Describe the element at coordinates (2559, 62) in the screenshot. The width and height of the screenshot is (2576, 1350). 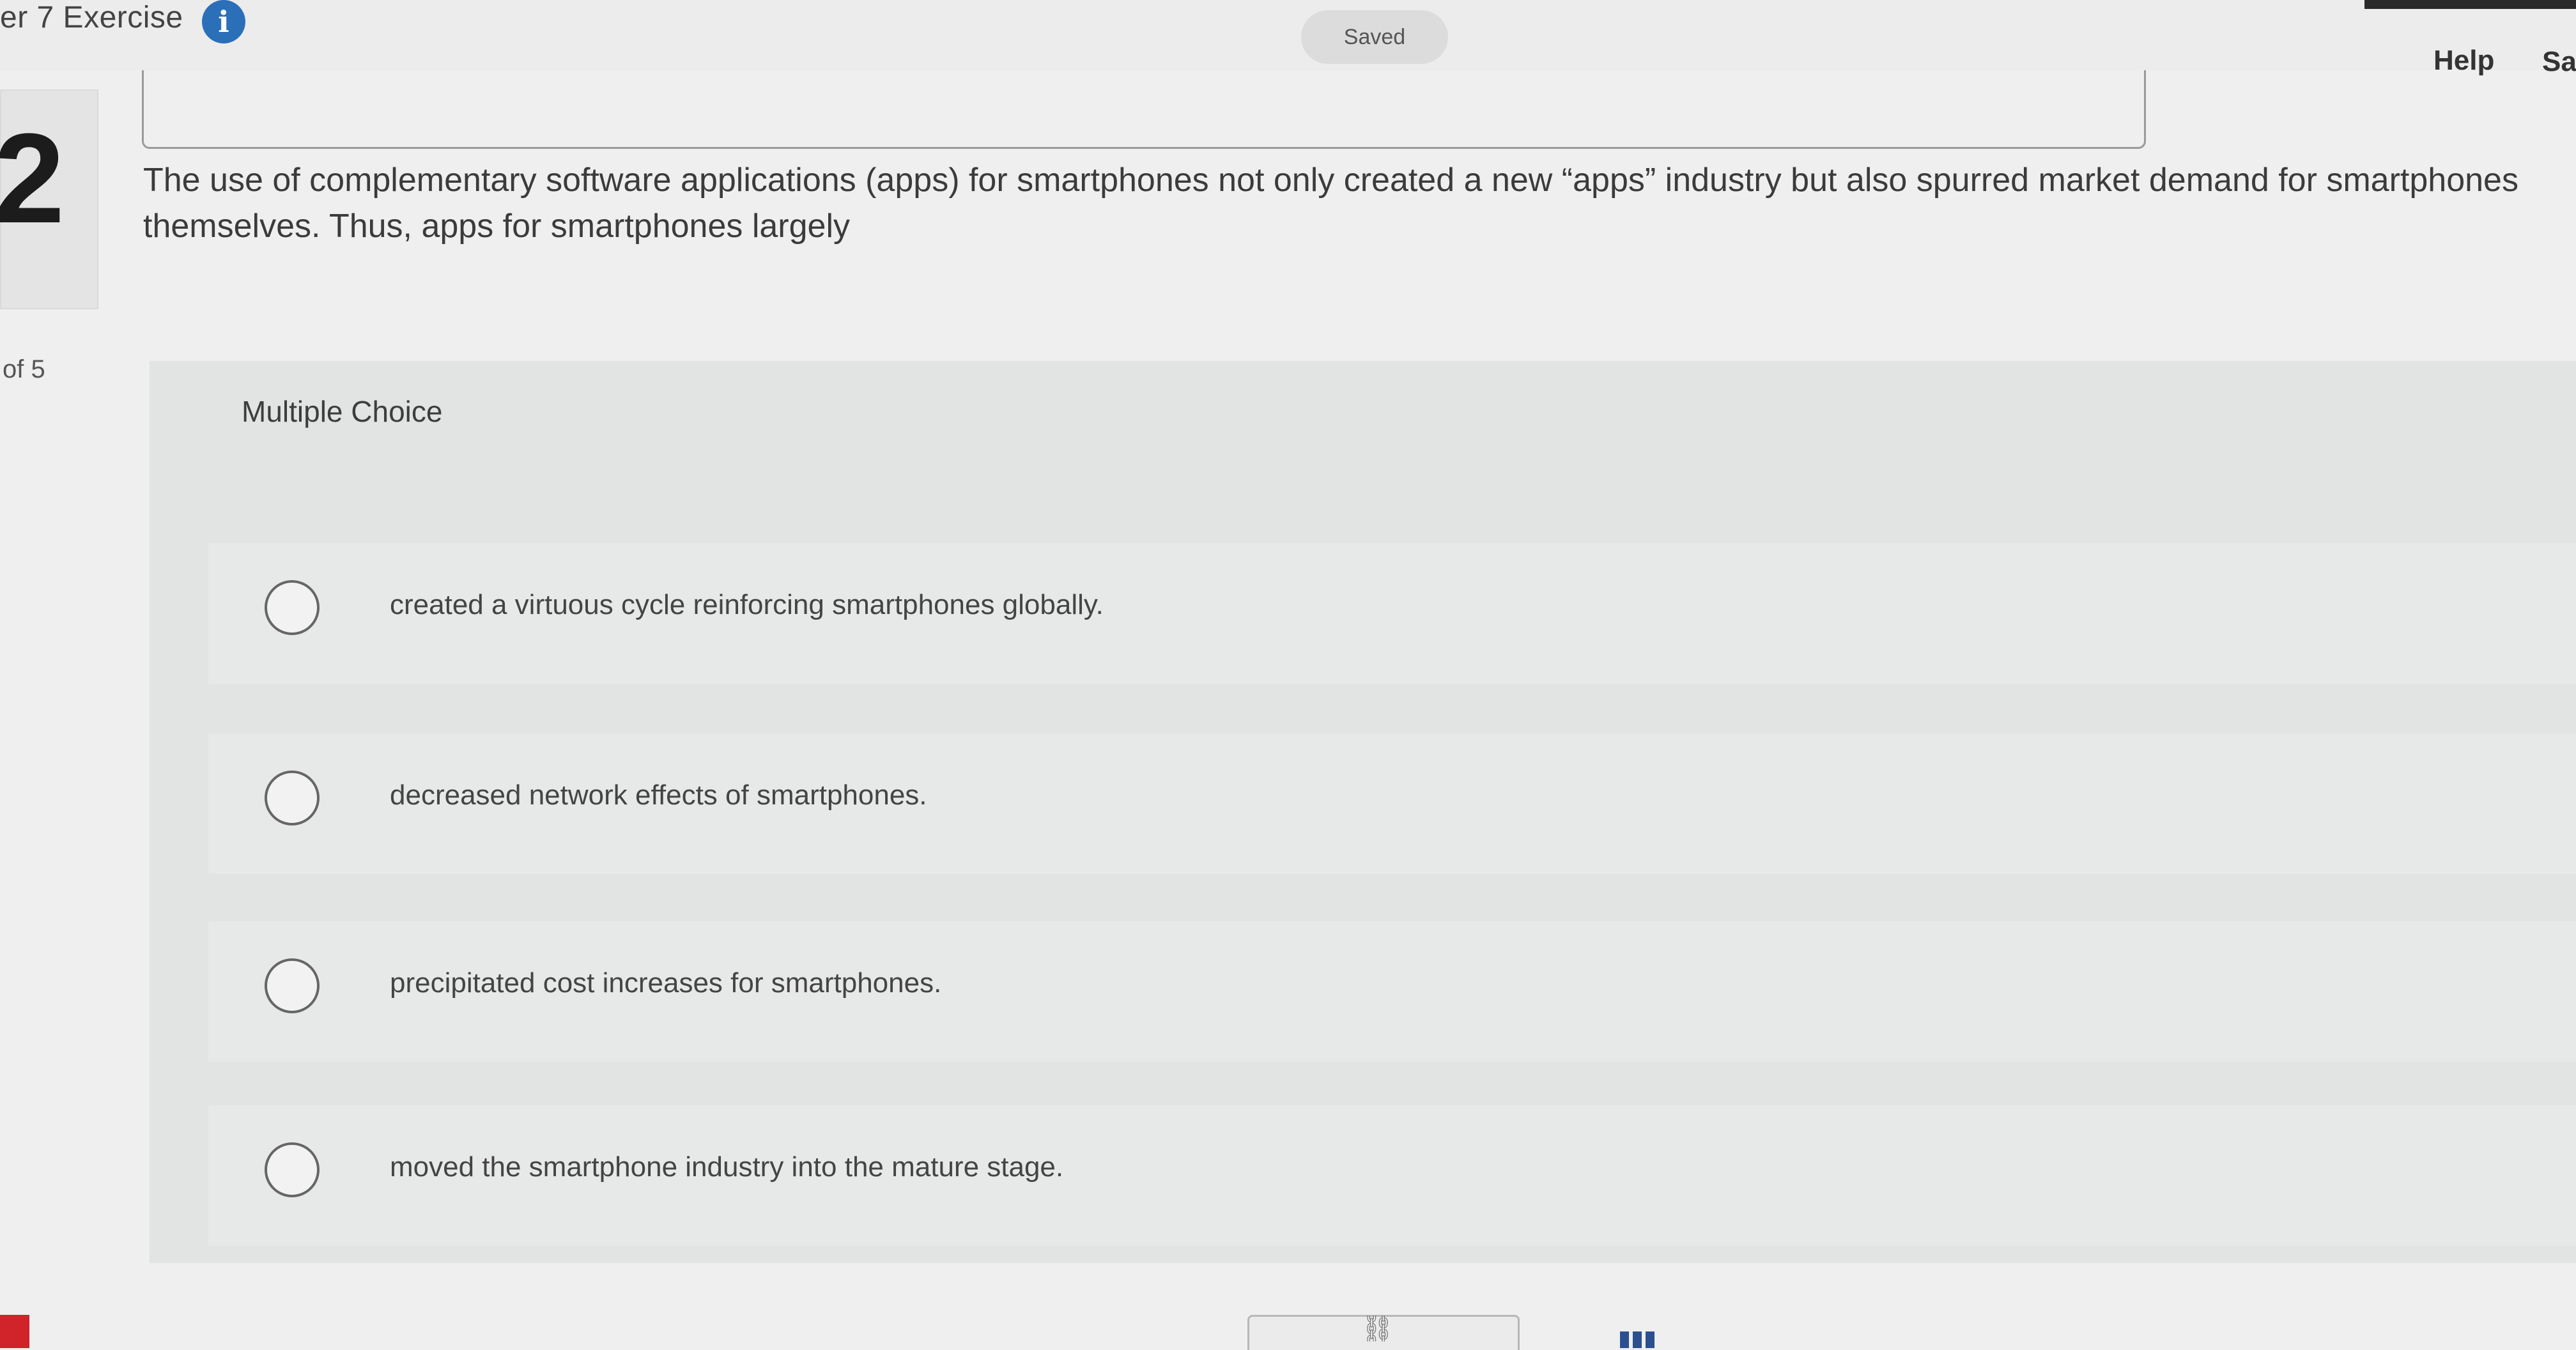
I see `save-exit-button: Sa` at that location.